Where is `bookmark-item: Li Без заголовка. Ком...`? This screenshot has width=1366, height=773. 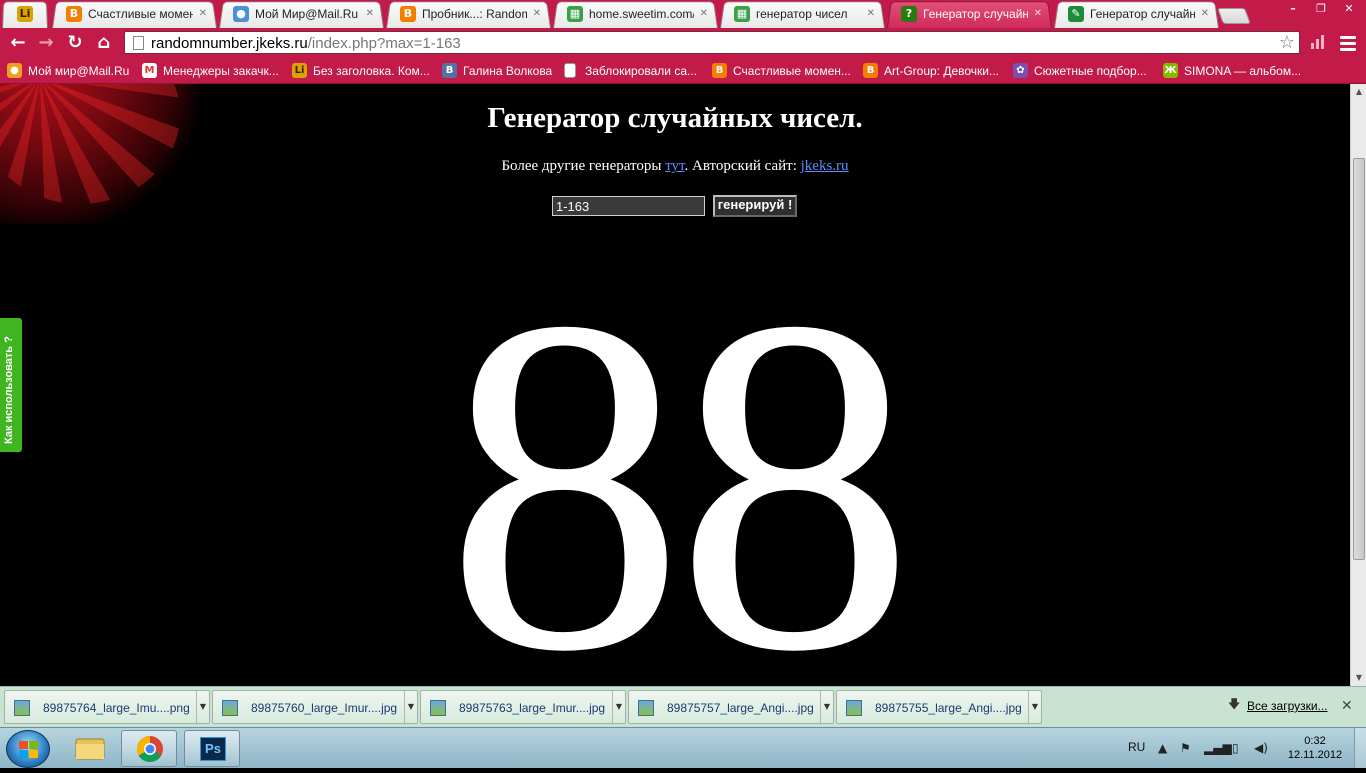 bookmark-item: Li Без заголовка. Ком... is located at coordinates (364, 71).